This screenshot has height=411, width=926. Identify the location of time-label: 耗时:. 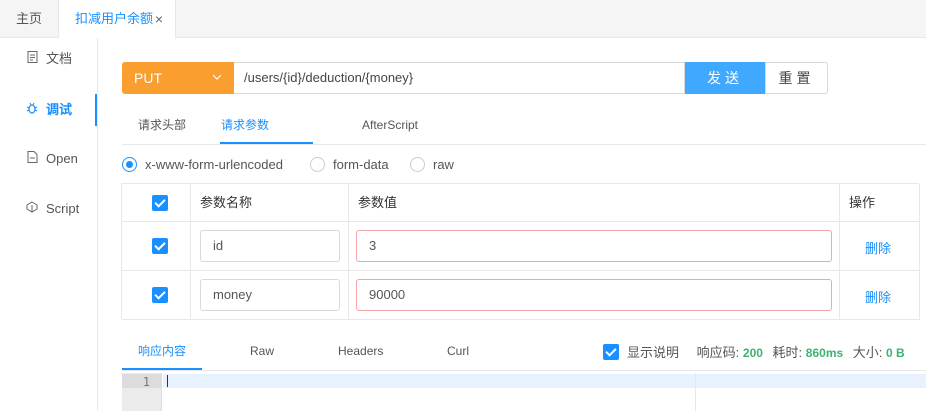
(787, 352).